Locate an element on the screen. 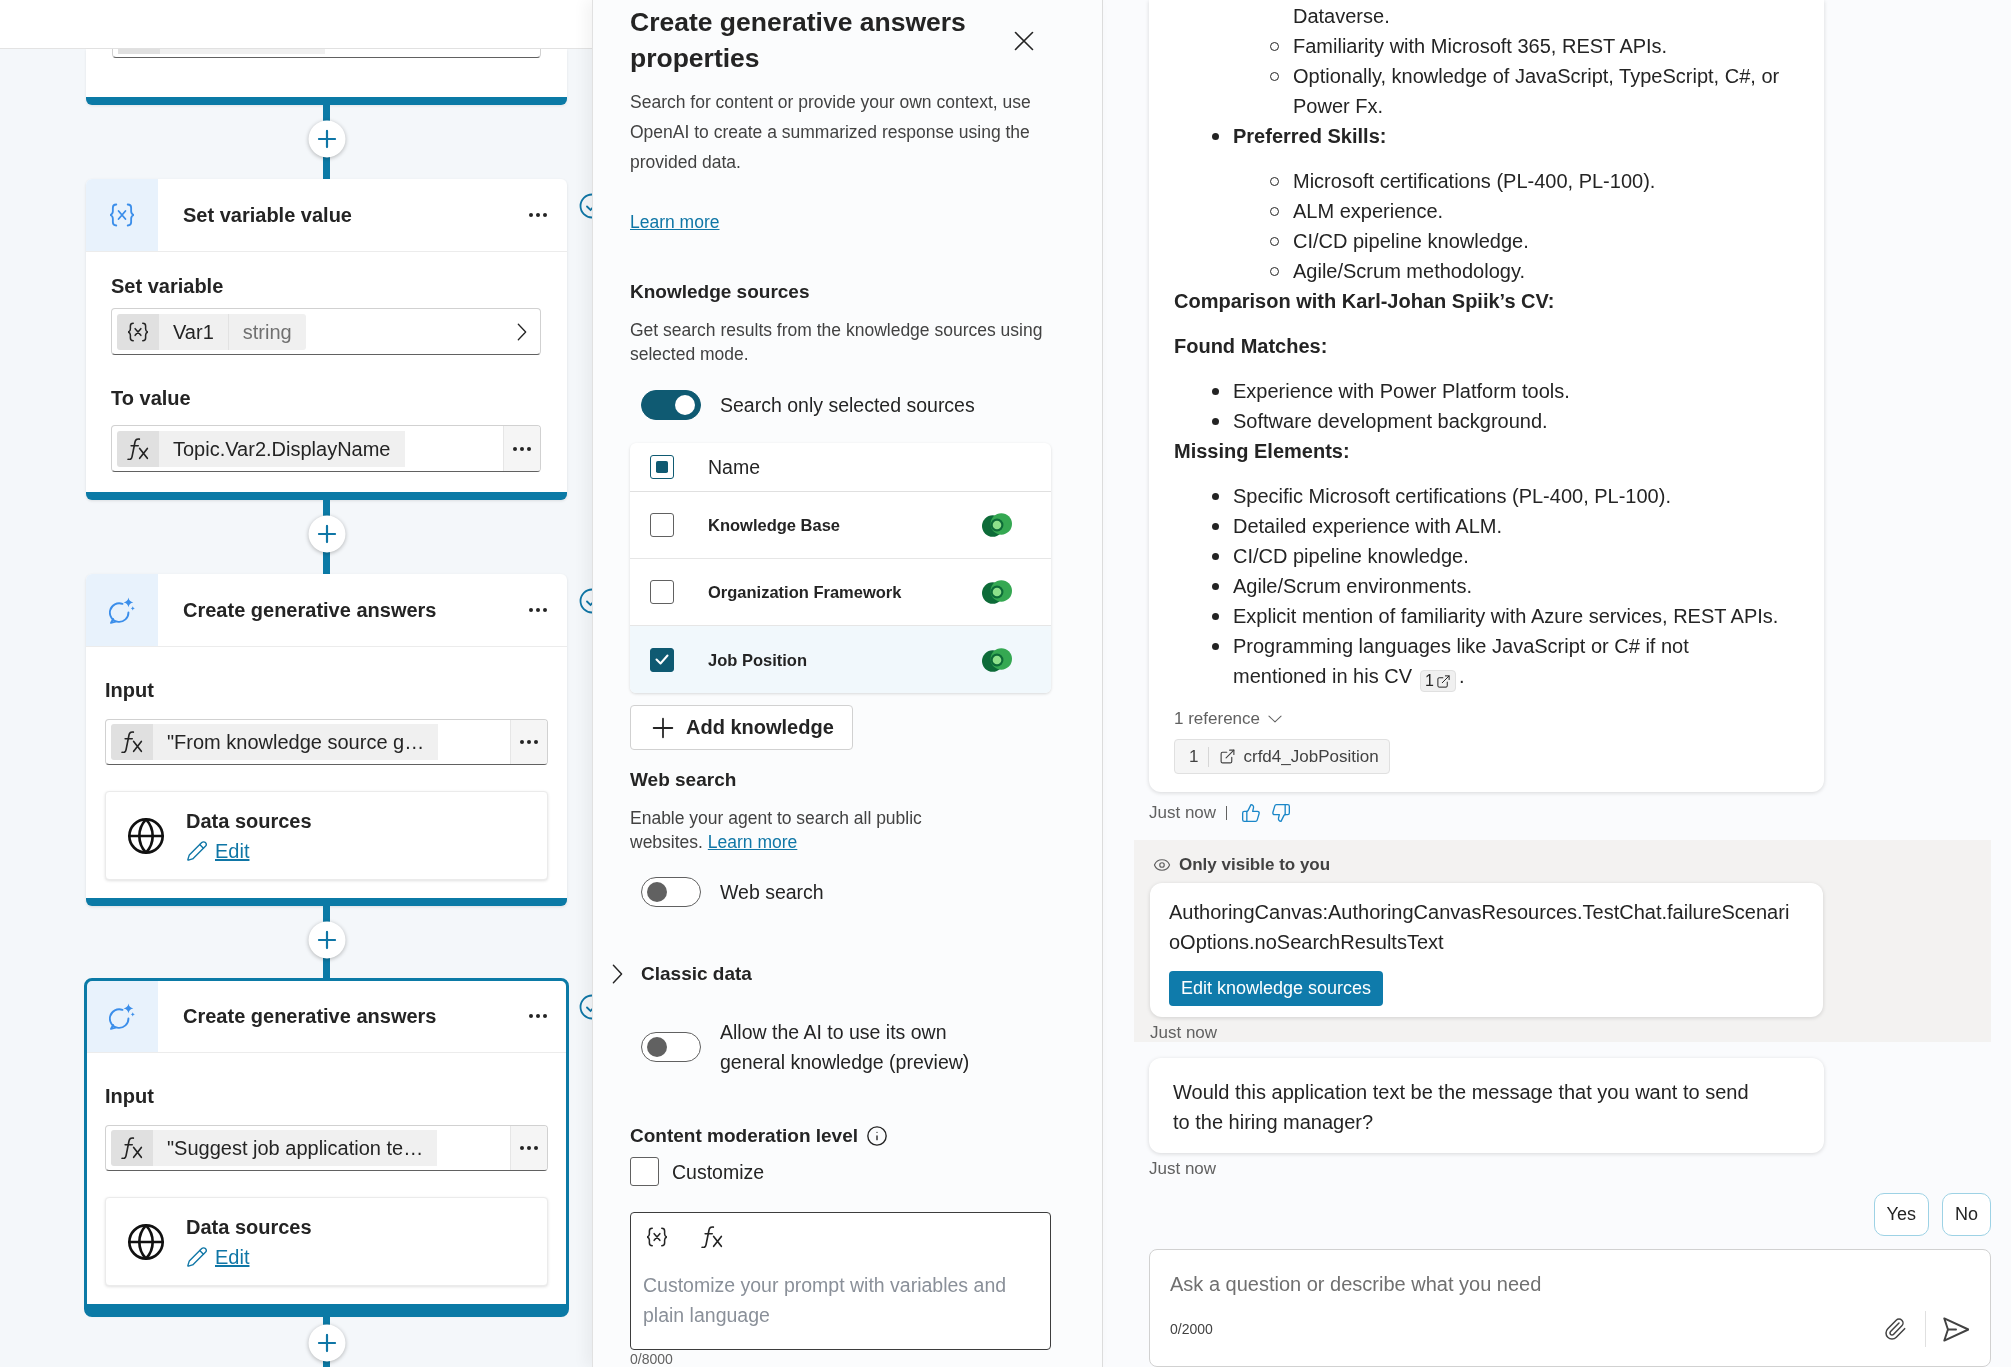 The width and height of the screenshot is (2011, 1367). toggle-label: Allow the AI to use its own general knowledge (preview) is located at coordinates (845, 1047).